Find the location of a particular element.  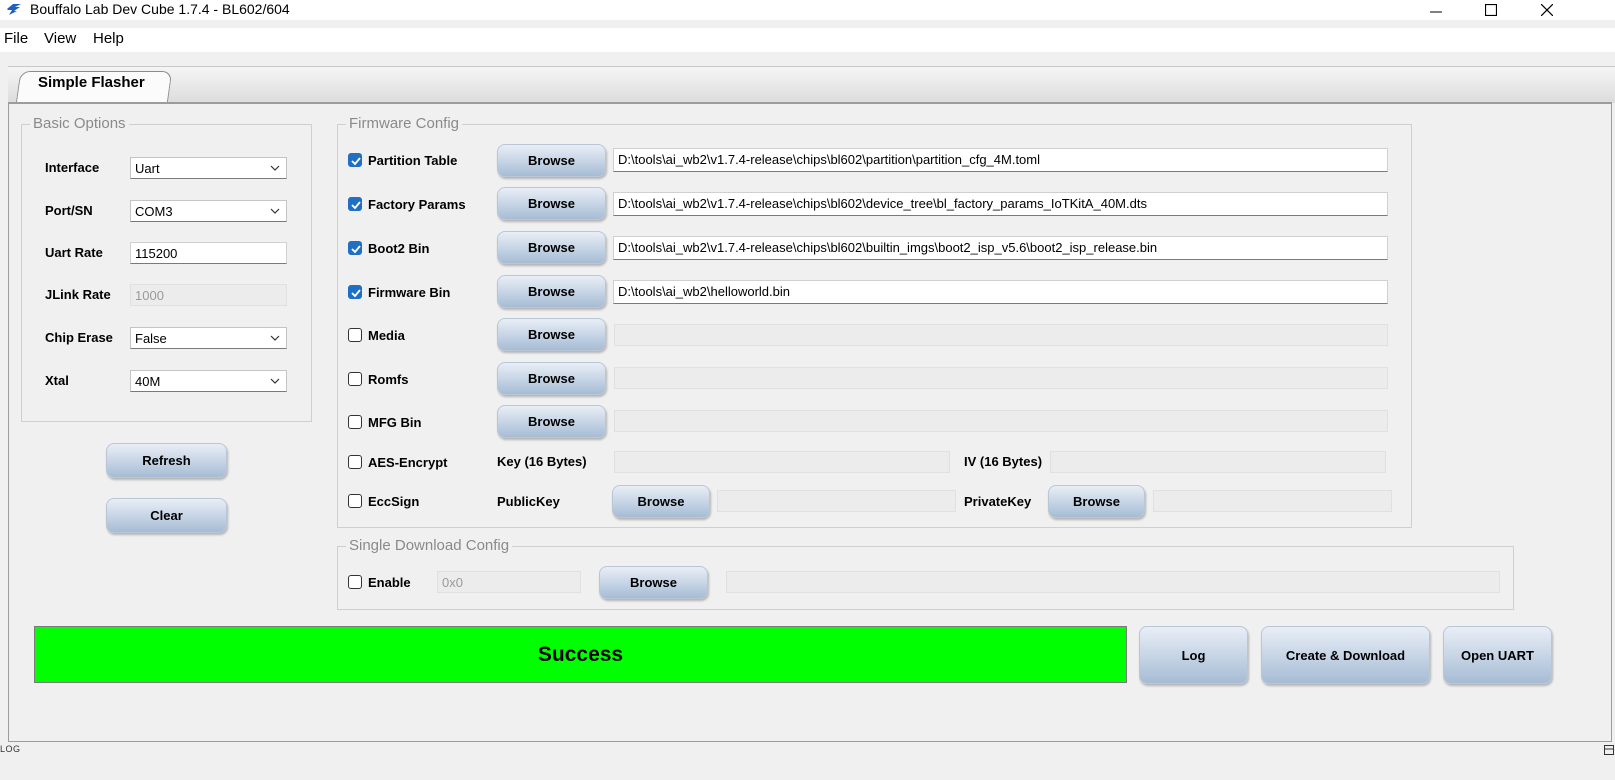

aes-iv-label: IV (16 Bytes) is located at coordinates (1003, 461).